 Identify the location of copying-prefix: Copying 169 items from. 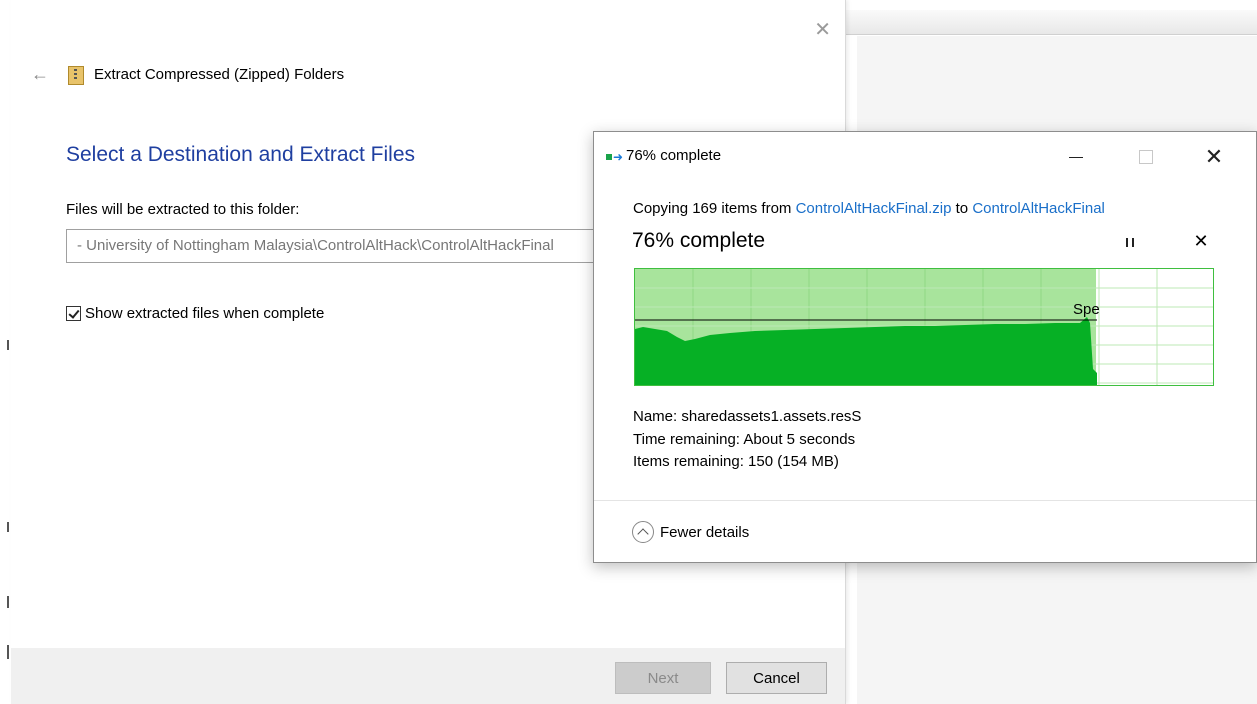
(714, 208).